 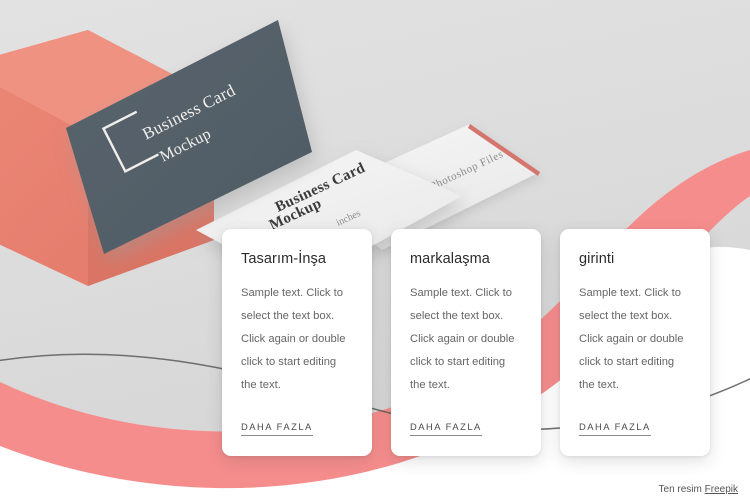 I want to click on attribution: Ten resim Freepik, so click(x=698, y=489).